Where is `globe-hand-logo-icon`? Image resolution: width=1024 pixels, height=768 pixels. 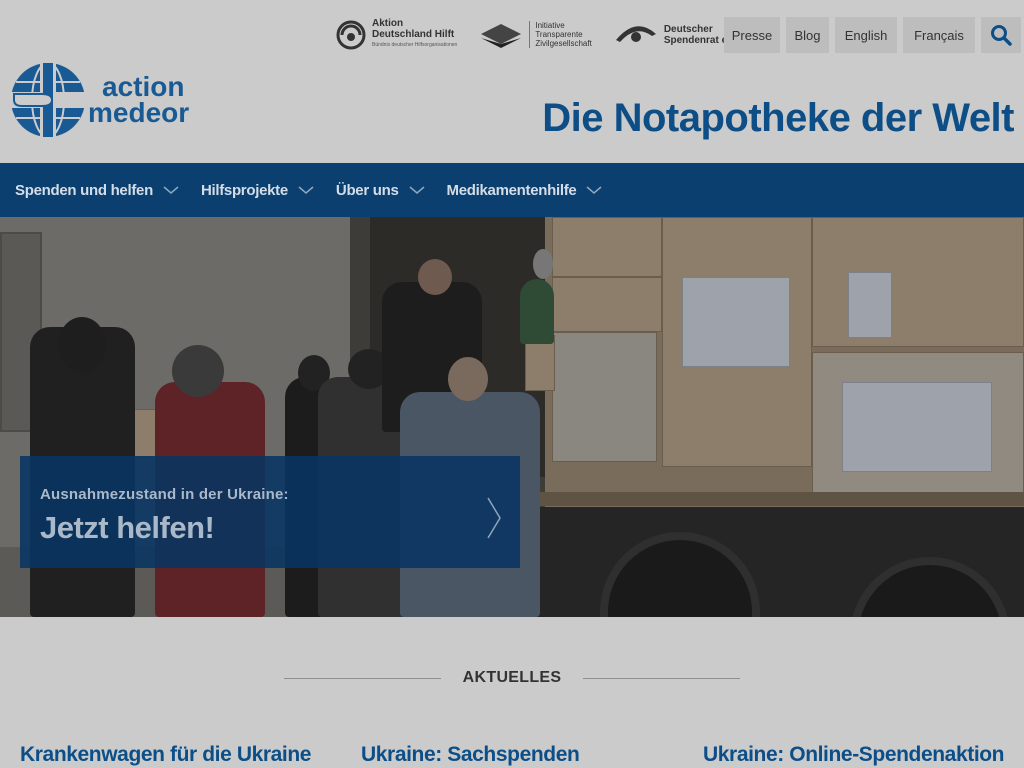
globe-hand-logo-icon is located at coordinates (48, 100).